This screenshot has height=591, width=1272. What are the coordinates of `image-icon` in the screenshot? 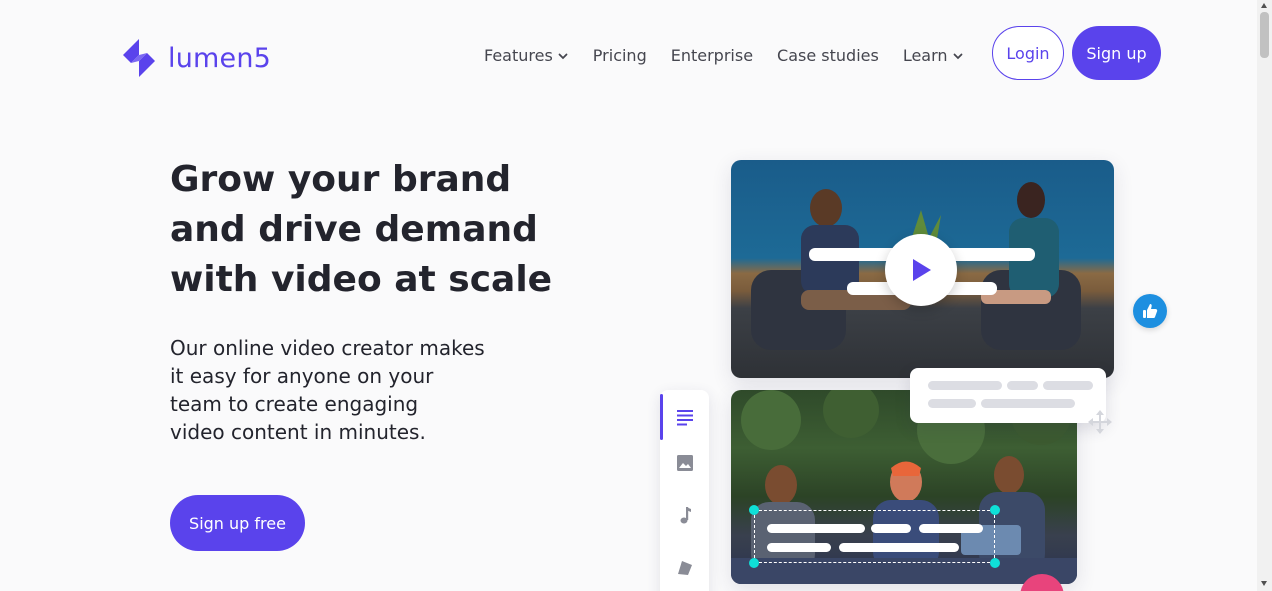 It's located at (685, 463).